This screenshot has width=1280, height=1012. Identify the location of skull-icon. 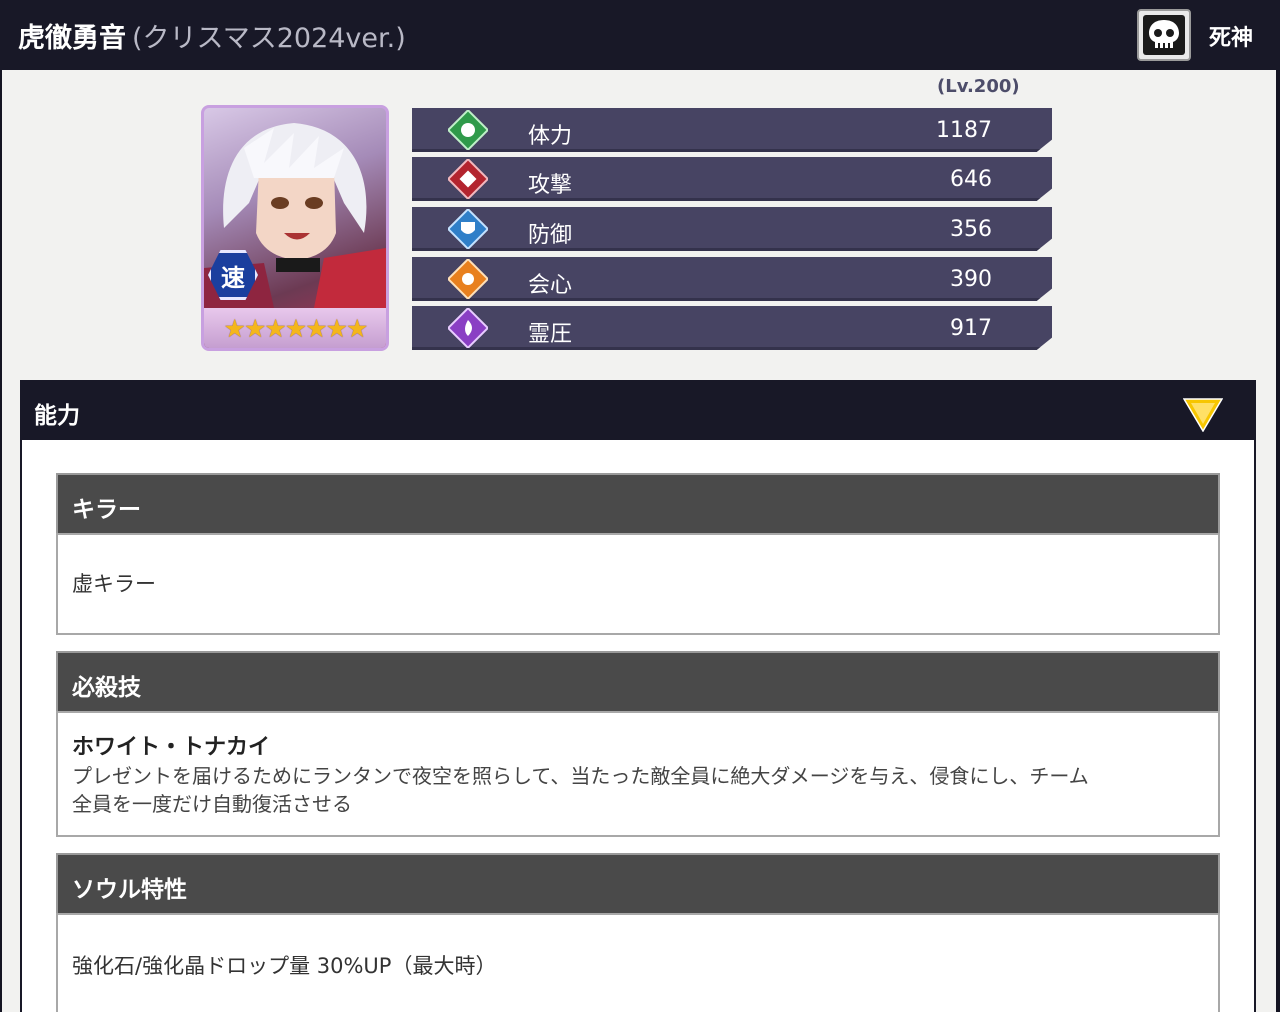
(1164, 35).